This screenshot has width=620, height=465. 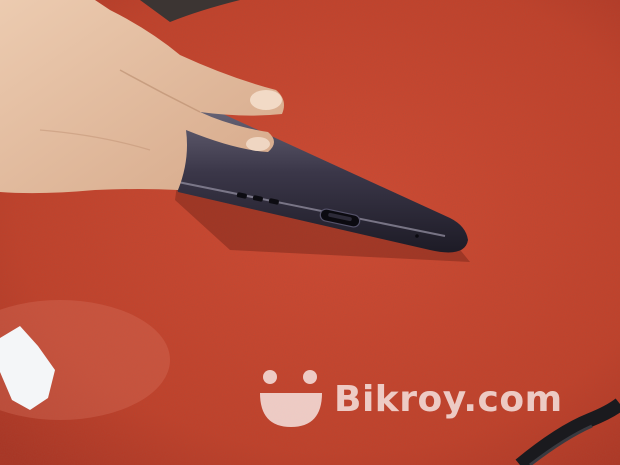 What do you see at coordinates (266, 100) in the screenshot?
I see `fingernail` at bounding box center [266, 100].